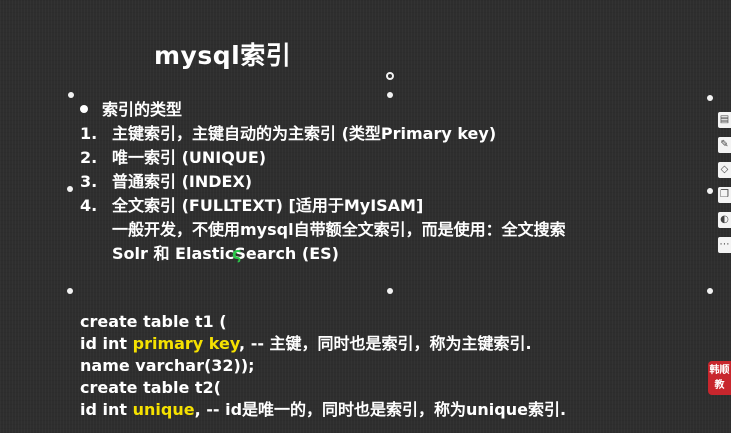  What do you see at coordinates (71, 95) in the screenshot?
I see `selection-handle-top-left` at bounding box center [71, 95].